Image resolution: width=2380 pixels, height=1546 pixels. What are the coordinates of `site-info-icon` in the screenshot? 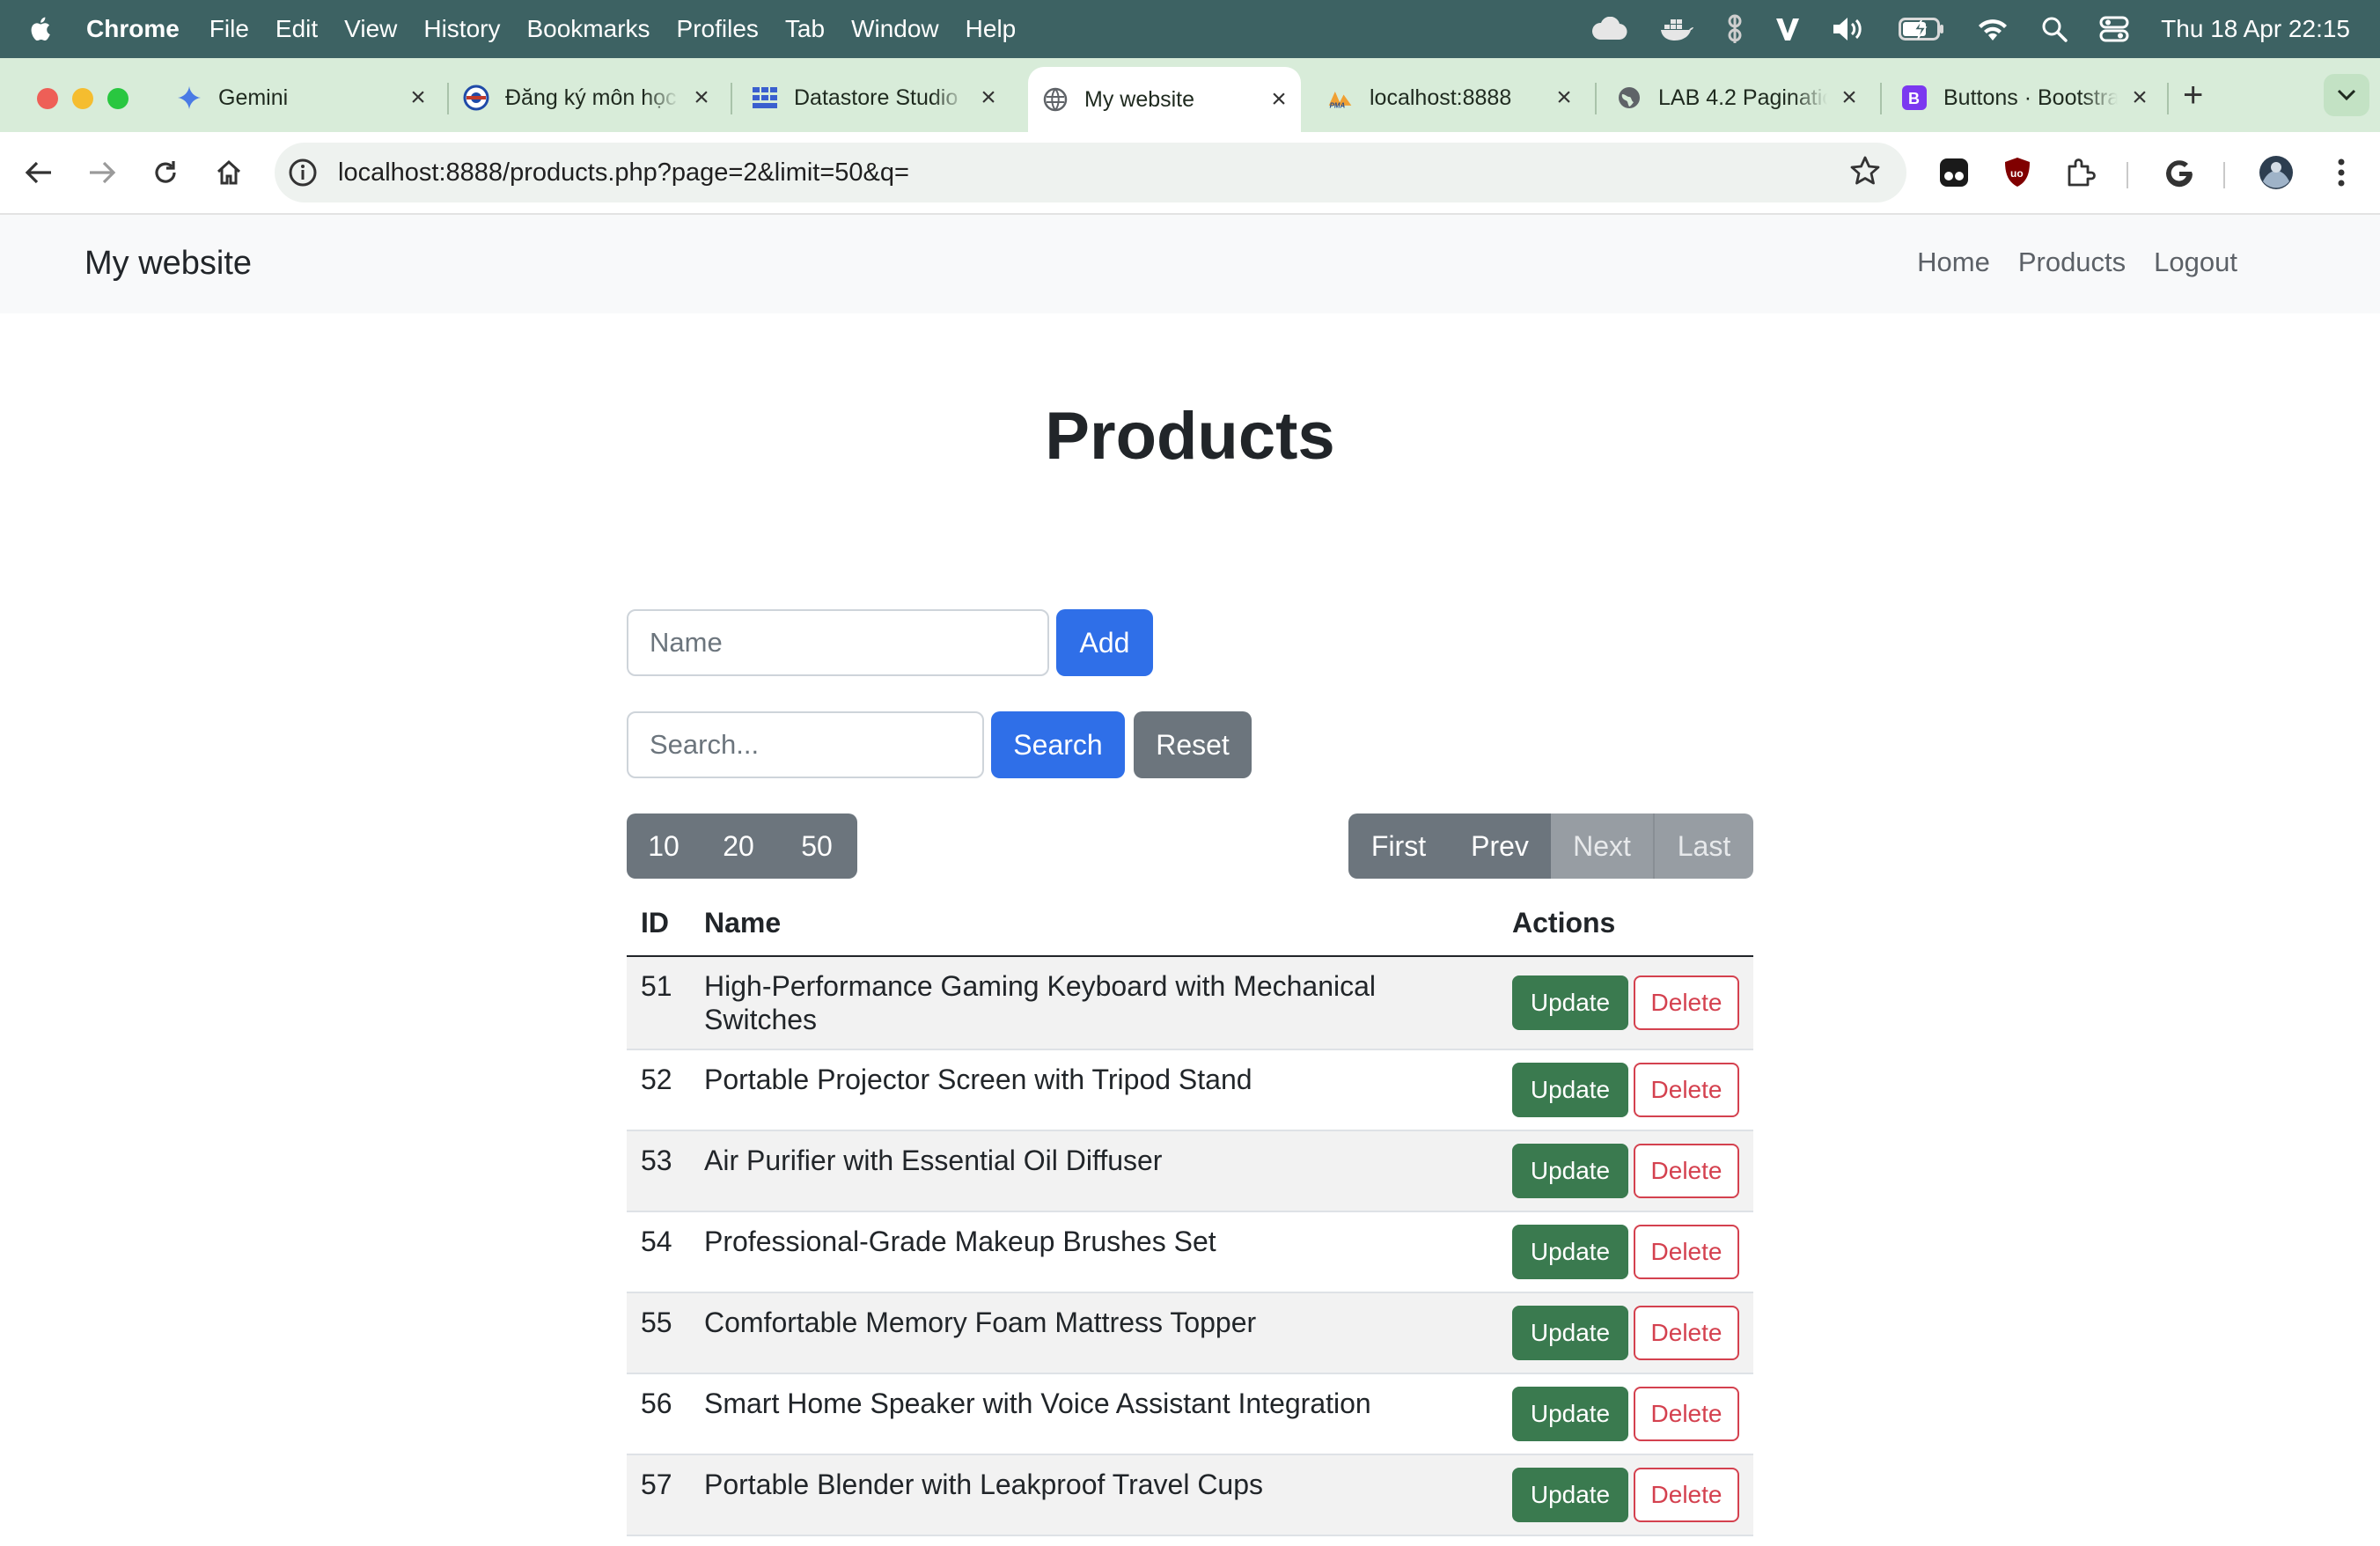 It's located at (303, 172).